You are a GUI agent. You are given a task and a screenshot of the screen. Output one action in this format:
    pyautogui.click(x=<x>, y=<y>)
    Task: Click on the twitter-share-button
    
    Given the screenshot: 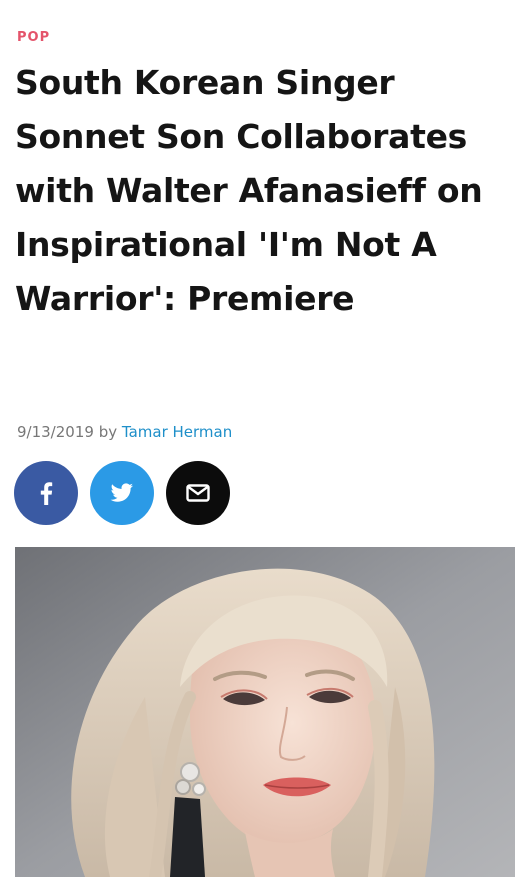 What is the action you would take?
    pyautogui.click(x=122, y=493)
    